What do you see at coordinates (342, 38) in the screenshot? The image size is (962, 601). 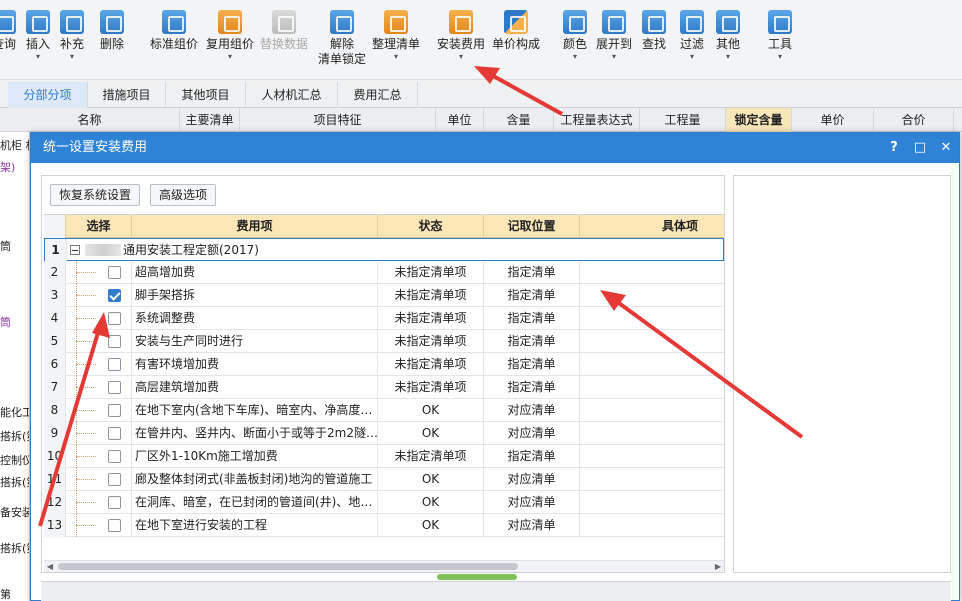 I see `unlock-list-button: 解除 清单锁定` at bounding box center [342, 38].